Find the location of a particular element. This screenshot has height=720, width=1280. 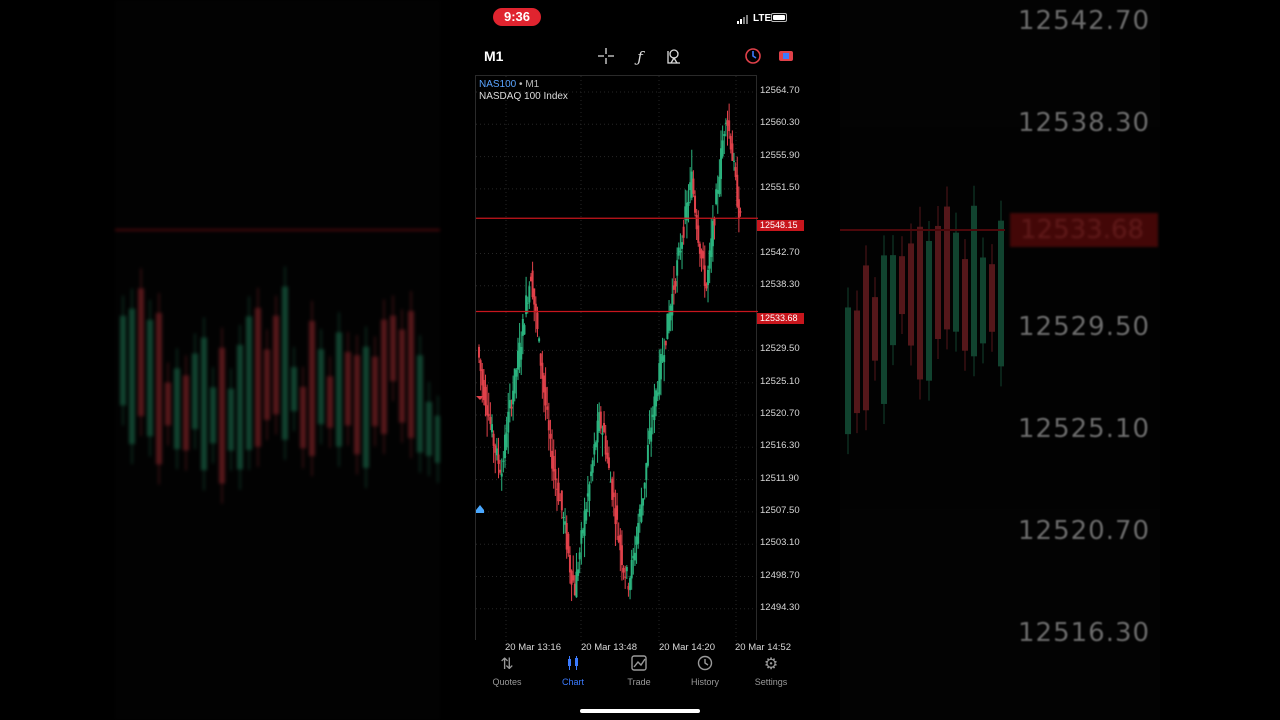

background-price-label: 12516.30 is located at coordinates (1084, 633).